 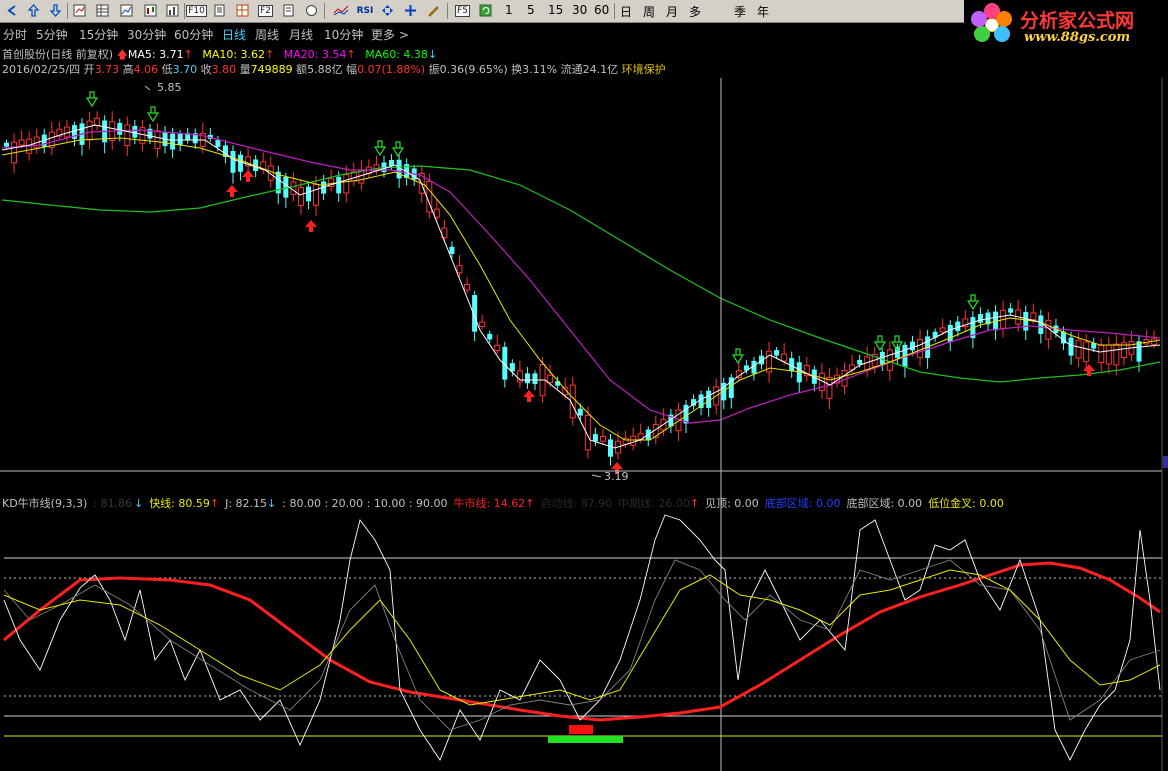 What do you see at coordinates (112, 503) in the screenshot?
I see `indicator-slow-line: : 81.86` at bounding box center [112, 503].